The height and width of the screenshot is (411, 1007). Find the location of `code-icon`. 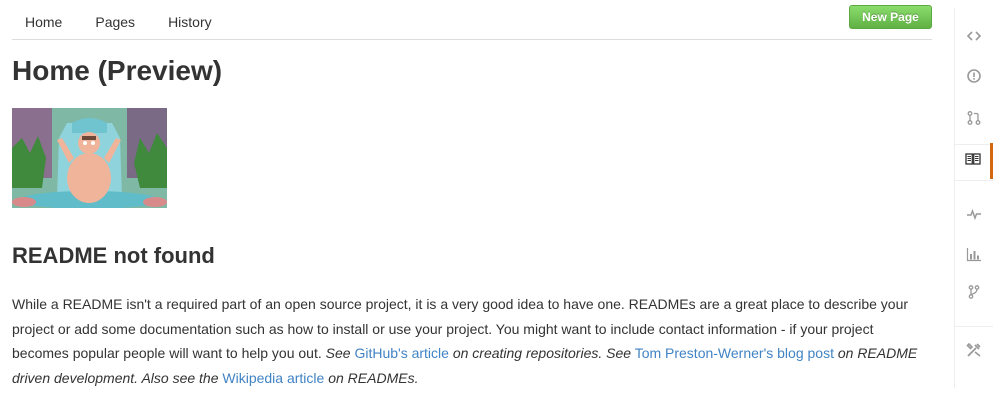

code-icon is located at coordinates (974, 38).